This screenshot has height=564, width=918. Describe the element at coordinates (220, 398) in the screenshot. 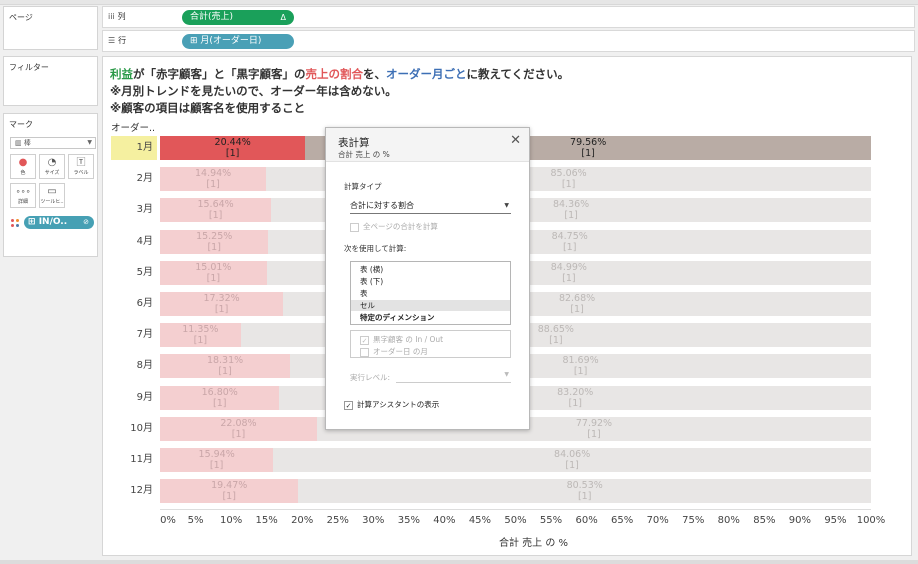

I see `data-label-loss: 16.80% [1]` at that location.